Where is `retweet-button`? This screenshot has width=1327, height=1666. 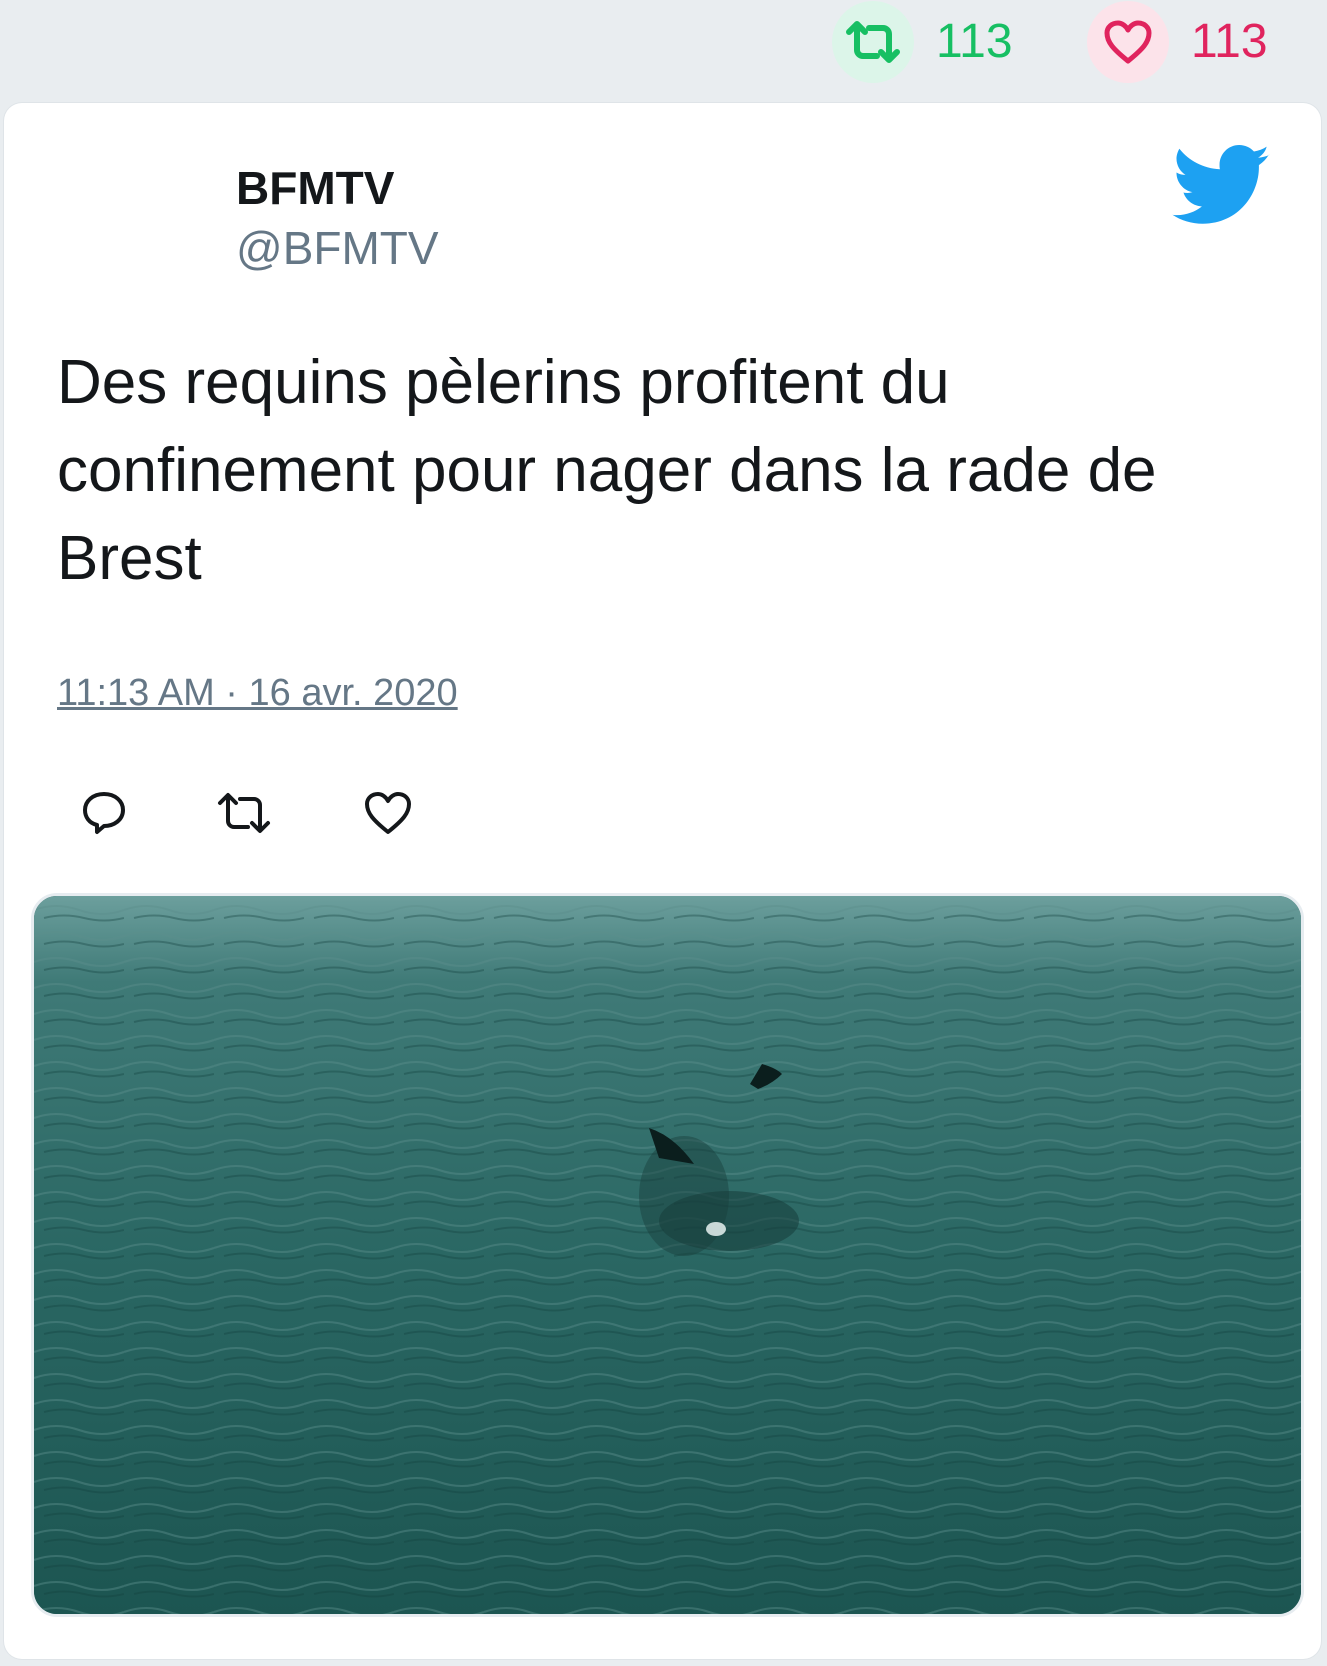 retweet-button is located at coordinates (244, 813).